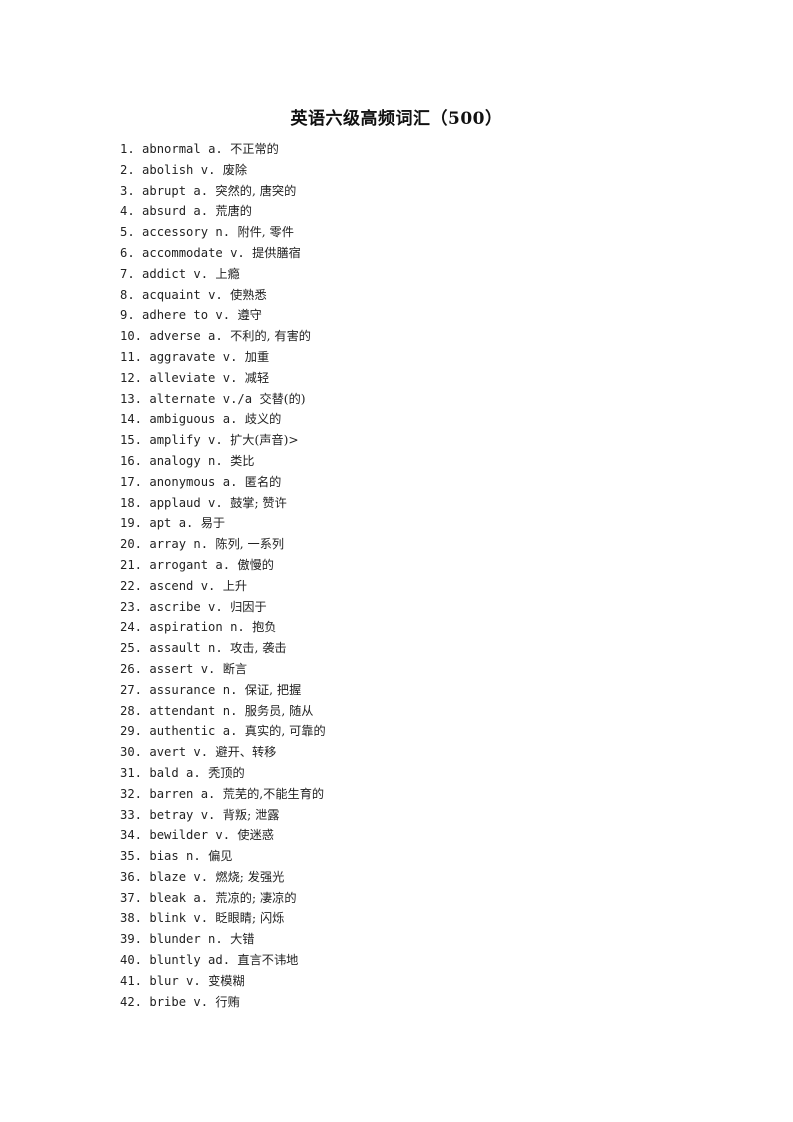 Image resolution: width=793 pixels, height=1122 pixels. What do you see at coordinates (131, 585) in the screenshot?
I see `entry-number: 22.` at bounding box center [131, 585].